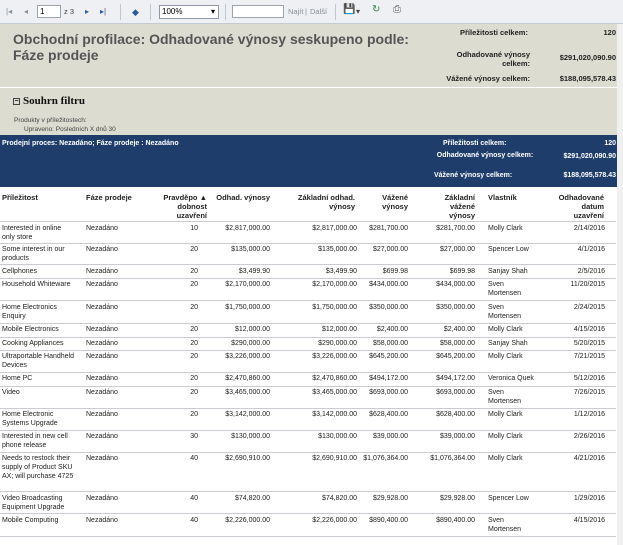 This screenshot has height=545, width=623. I want to click on cell-opportunity: Home Electronic Systems Upgrade, so click(30, 419).